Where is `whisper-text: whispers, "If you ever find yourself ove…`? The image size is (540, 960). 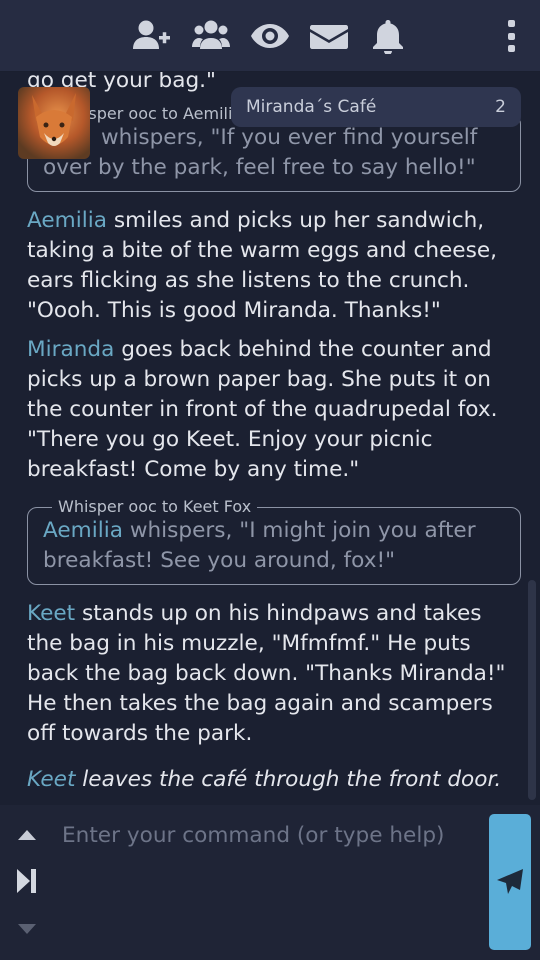 whisper-text: whispers, "If you ever find yourself ove… is located at coordinates (260, 152).